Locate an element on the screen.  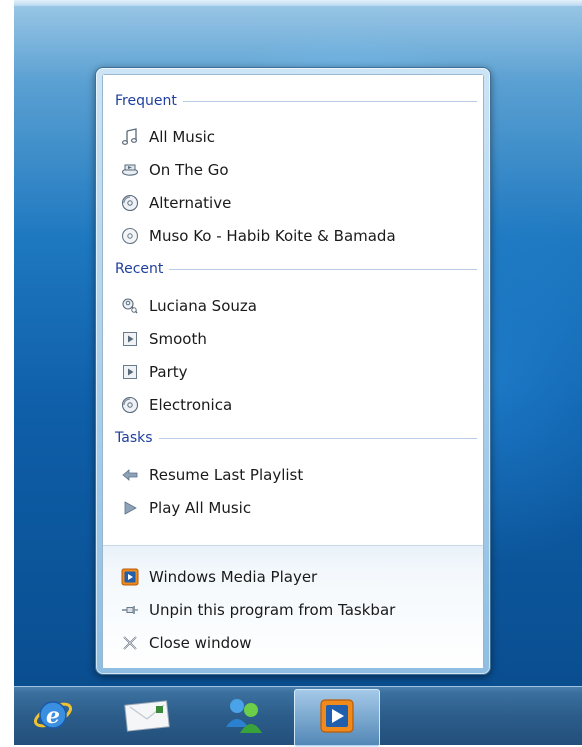
section-frequent: Frequent is located at coordinates (296, 101).